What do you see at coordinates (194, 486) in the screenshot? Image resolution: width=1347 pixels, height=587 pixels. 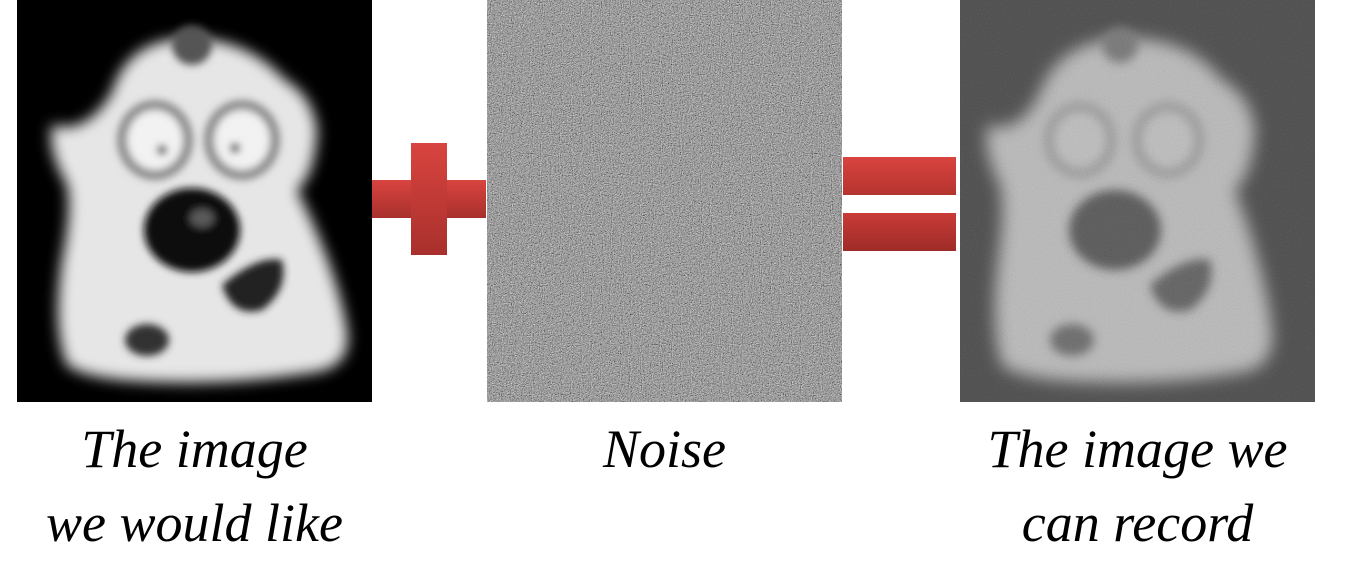 I see `clean-image-caption: The image we would like` at bounding box center [194, 486].